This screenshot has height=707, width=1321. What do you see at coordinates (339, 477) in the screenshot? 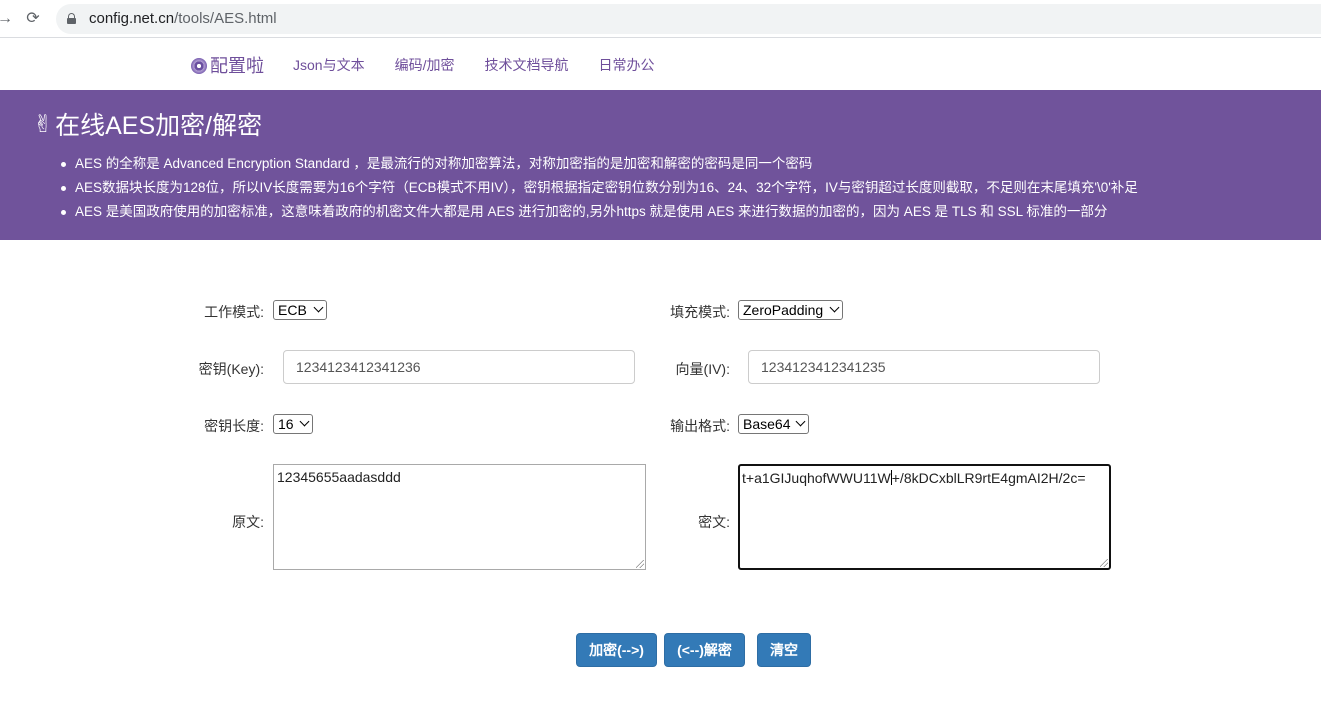
I see `plaintext-value: 12345655aadasddd` at bounding box center [339, 477].